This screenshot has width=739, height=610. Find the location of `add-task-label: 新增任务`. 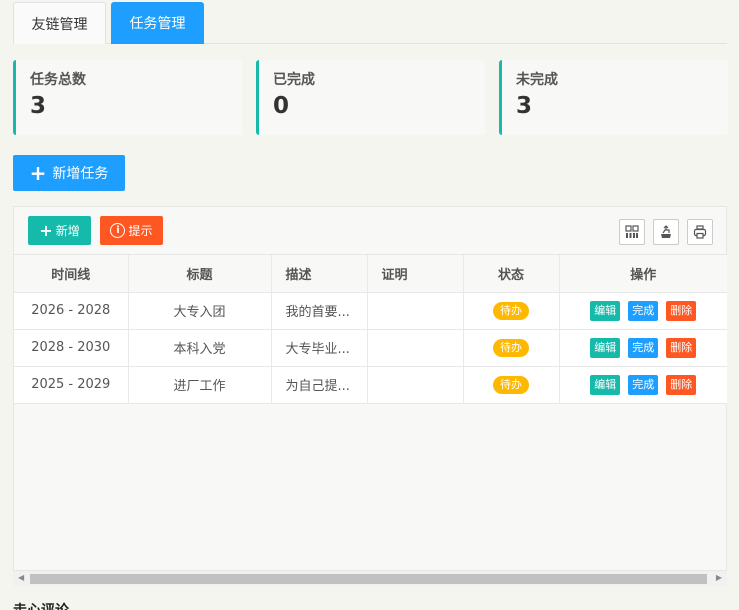

add-task-label: 新增任务 is located at coordinates (80, 174).